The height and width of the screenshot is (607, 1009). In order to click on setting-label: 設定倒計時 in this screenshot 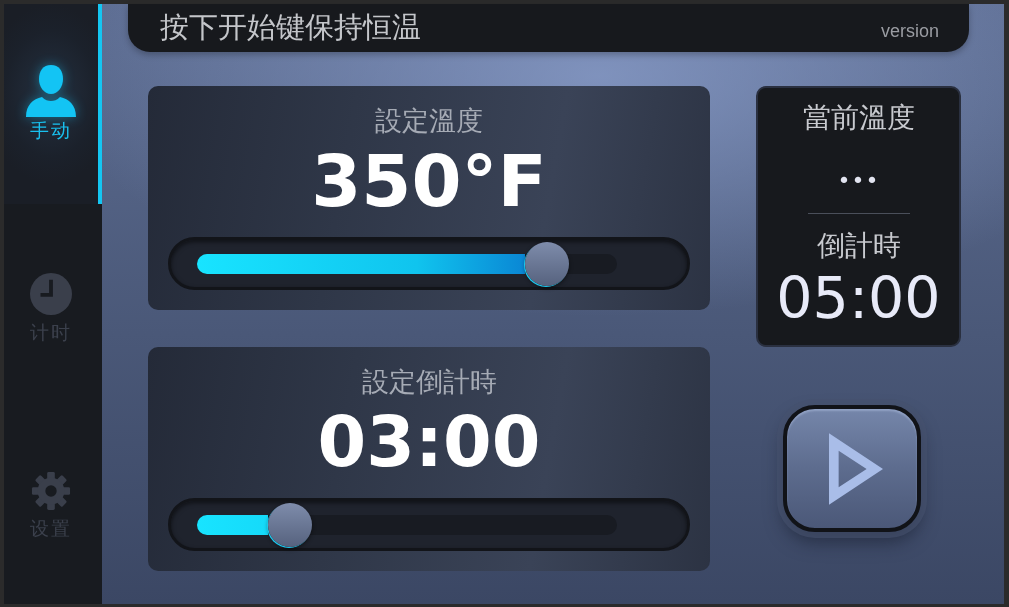, I will do `click(429, 382)`.